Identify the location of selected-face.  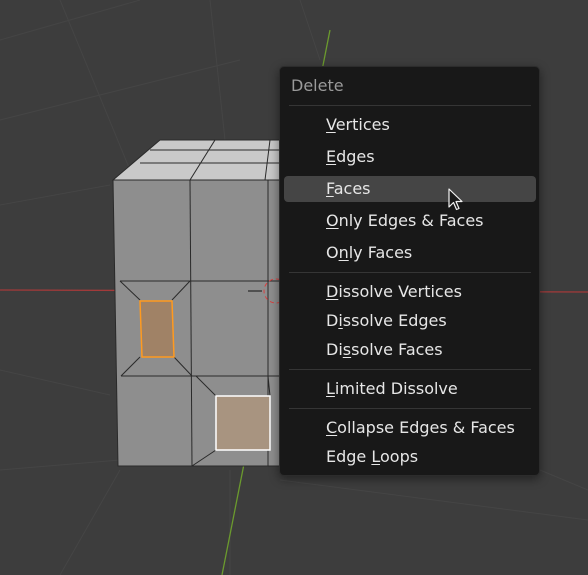
(157, 329).